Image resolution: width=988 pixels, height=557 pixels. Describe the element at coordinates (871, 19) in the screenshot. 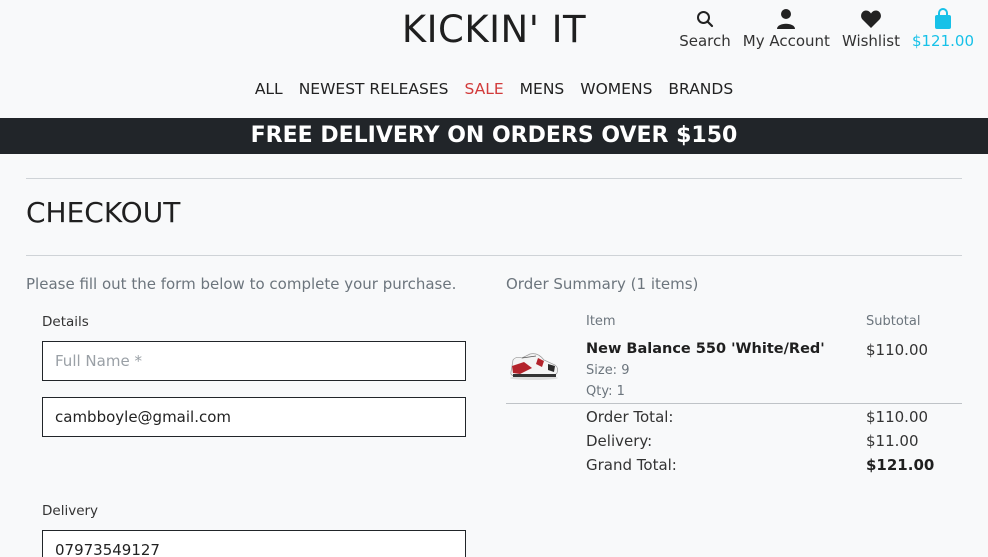

I see `heart-icon` at that location.